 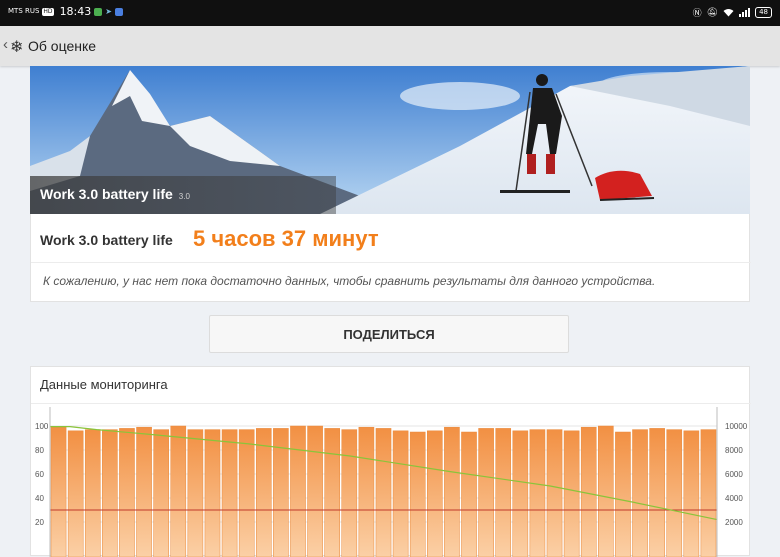 I want to click on left-tick-label: 60, so click(x=39, y=474).